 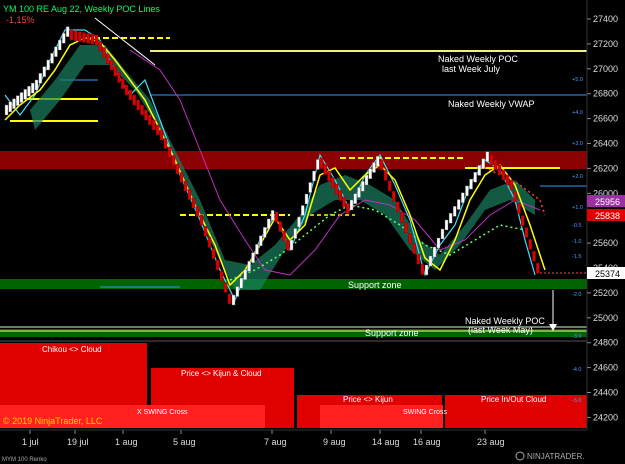 I want to click on label-swing-cross: SWING Cross, so click(x=425, y=412).